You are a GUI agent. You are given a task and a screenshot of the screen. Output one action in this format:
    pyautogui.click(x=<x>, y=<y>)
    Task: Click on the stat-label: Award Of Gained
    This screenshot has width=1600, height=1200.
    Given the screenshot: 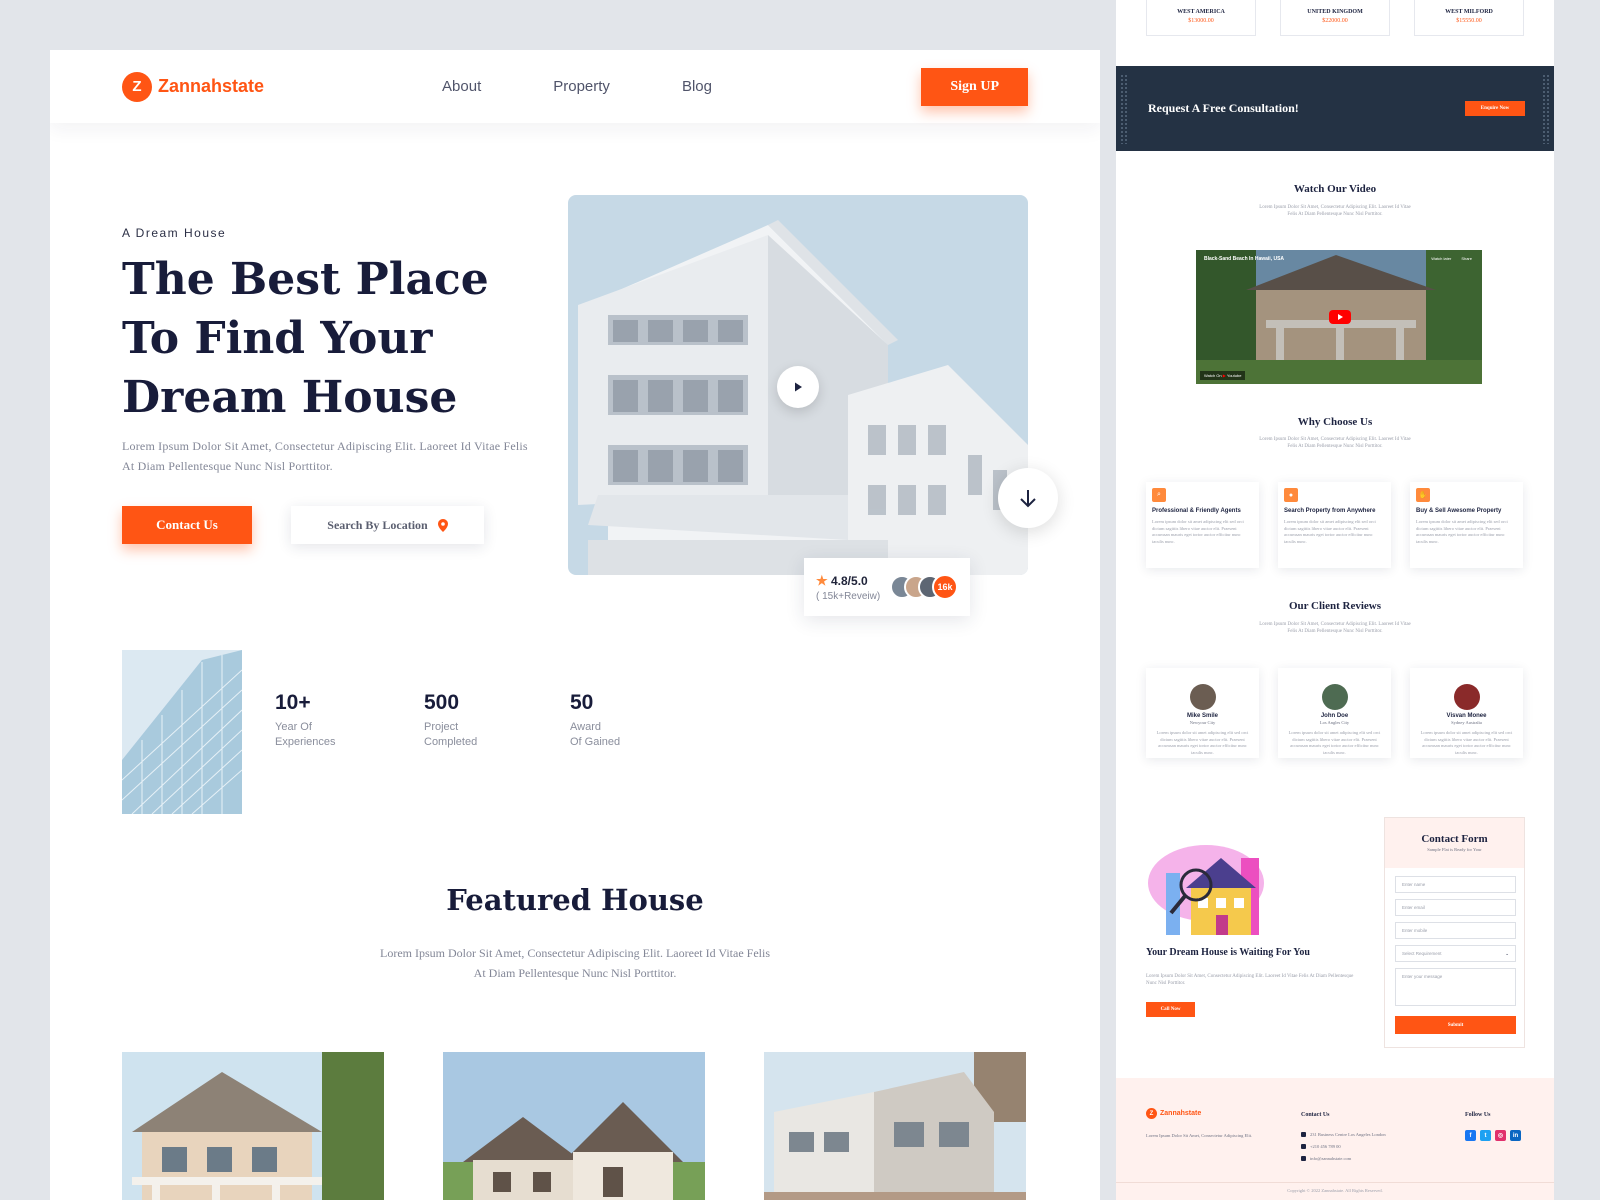 What is the action you would take?
    pyautogui.click(x=595, y=734)
    